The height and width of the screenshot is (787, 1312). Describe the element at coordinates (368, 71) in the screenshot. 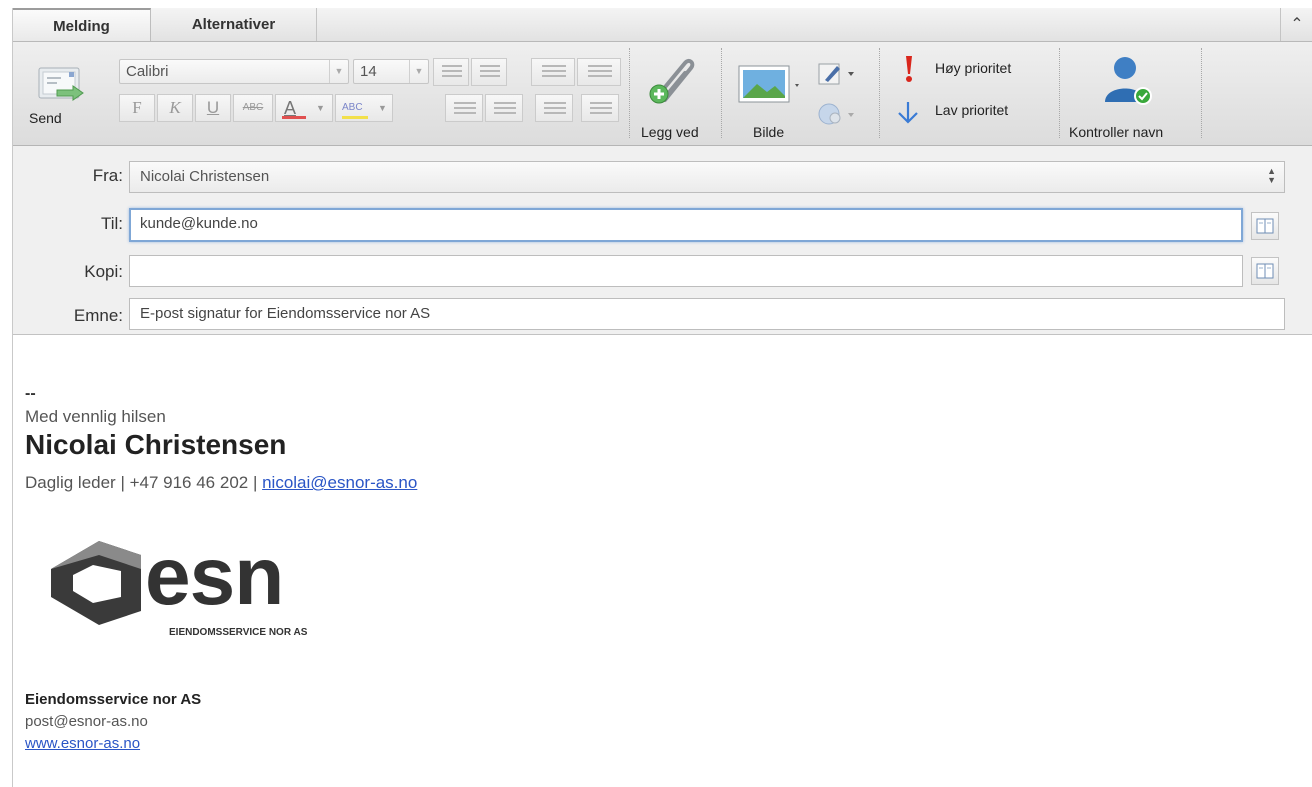

I see `font-size-value: 14` at that location.